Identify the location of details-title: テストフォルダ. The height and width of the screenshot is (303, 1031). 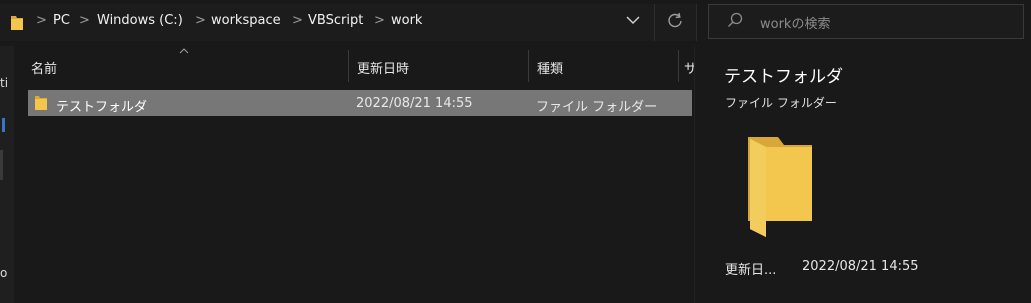
(783, 77).